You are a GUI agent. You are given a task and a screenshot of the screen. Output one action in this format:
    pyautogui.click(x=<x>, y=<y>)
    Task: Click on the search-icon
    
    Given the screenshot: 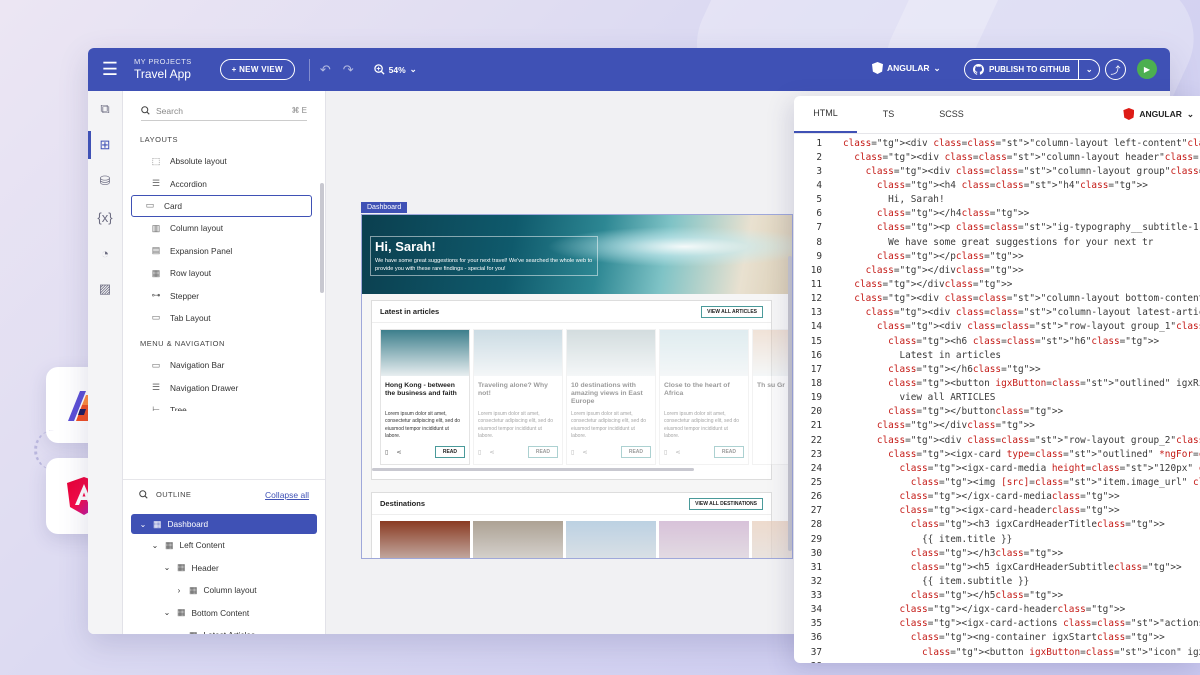 What is the action you would take?
    pyautogui.click(x=143, y=494)
    